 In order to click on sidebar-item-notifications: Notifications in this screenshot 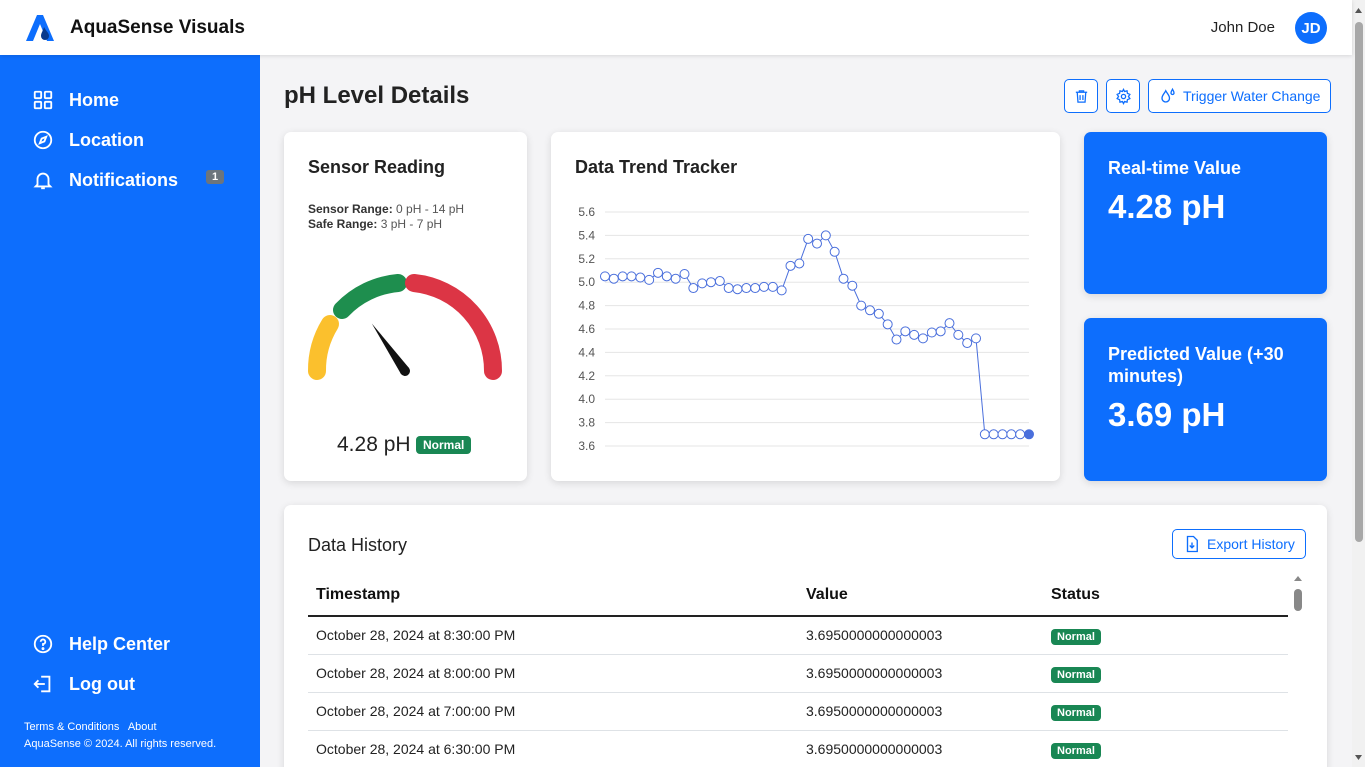, I will do `click(105, 180)`.